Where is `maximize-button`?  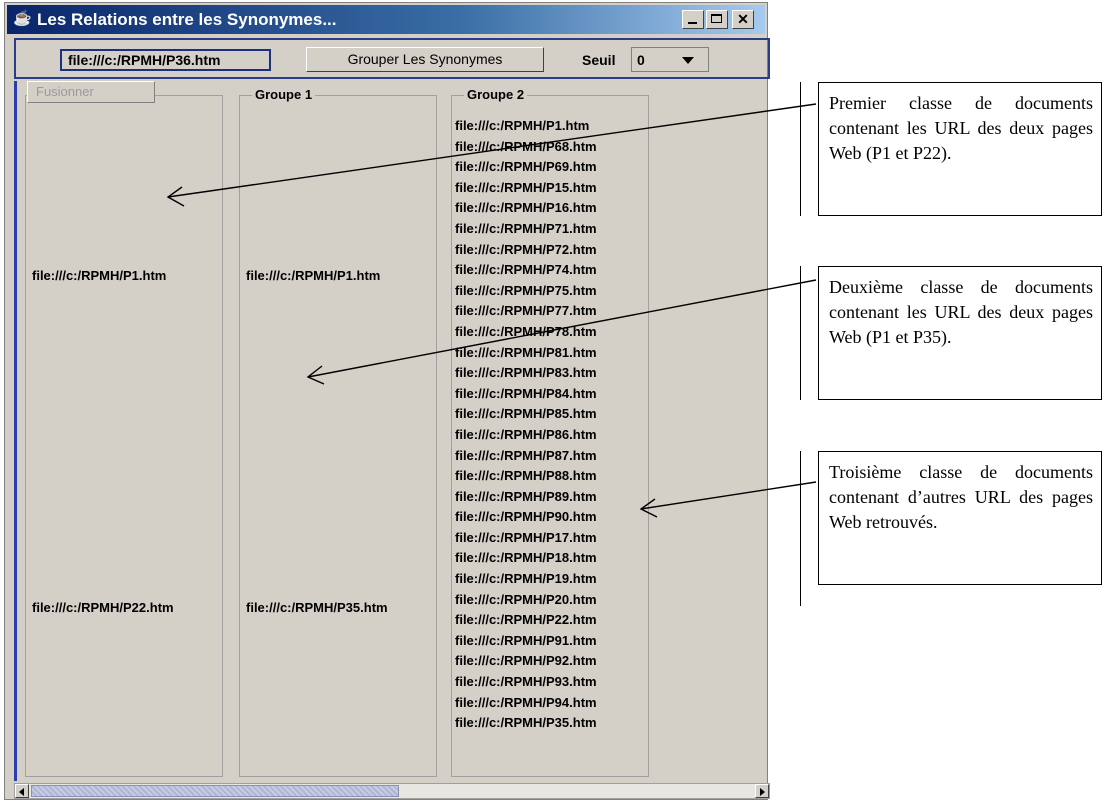 maximize-button is located at coordinates (717, 19).